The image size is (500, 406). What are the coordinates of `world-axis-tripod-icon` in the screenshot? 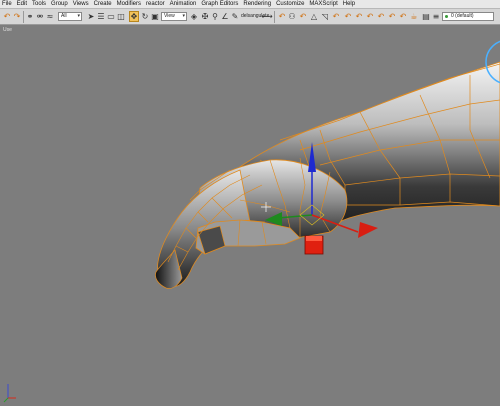 It's located at (9, 393).